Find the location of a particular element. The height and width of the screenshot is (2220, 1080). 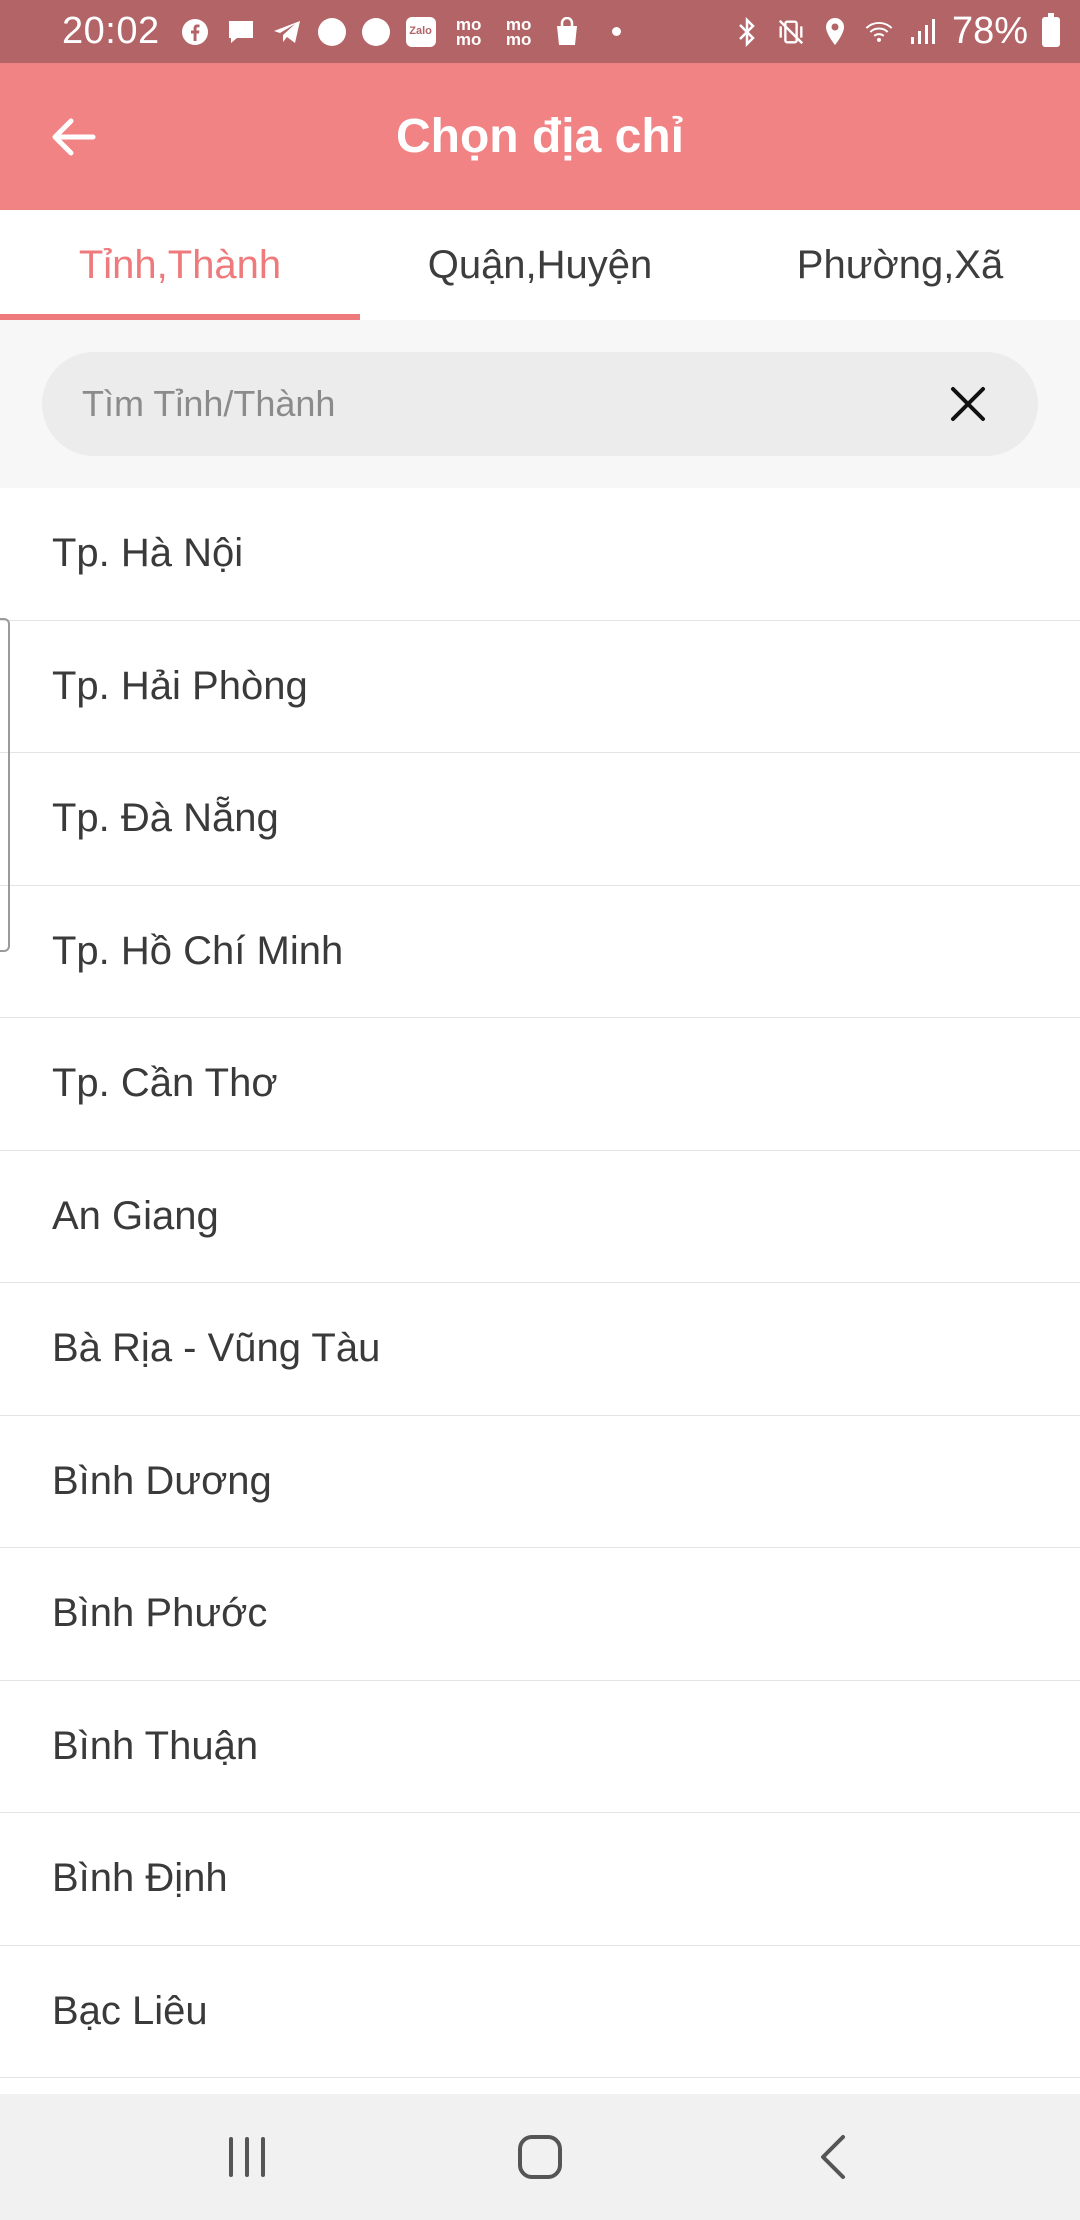

battery-icon is located at coordinates (1051, 29).